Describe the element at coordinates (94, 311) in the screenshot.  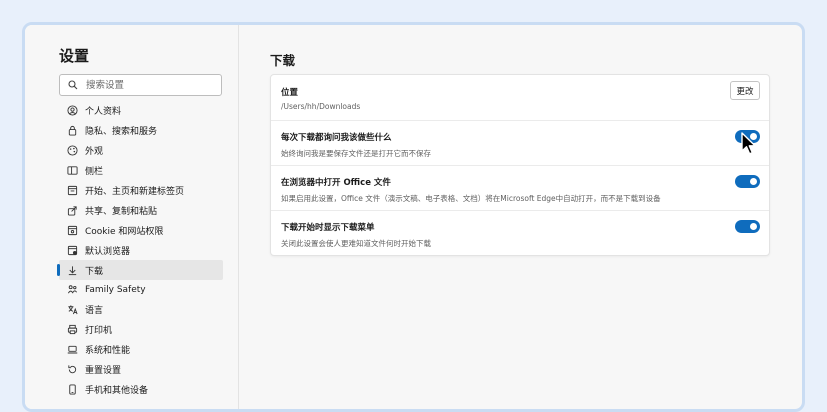
I see `sidebar-item-label: 语言` at that location.